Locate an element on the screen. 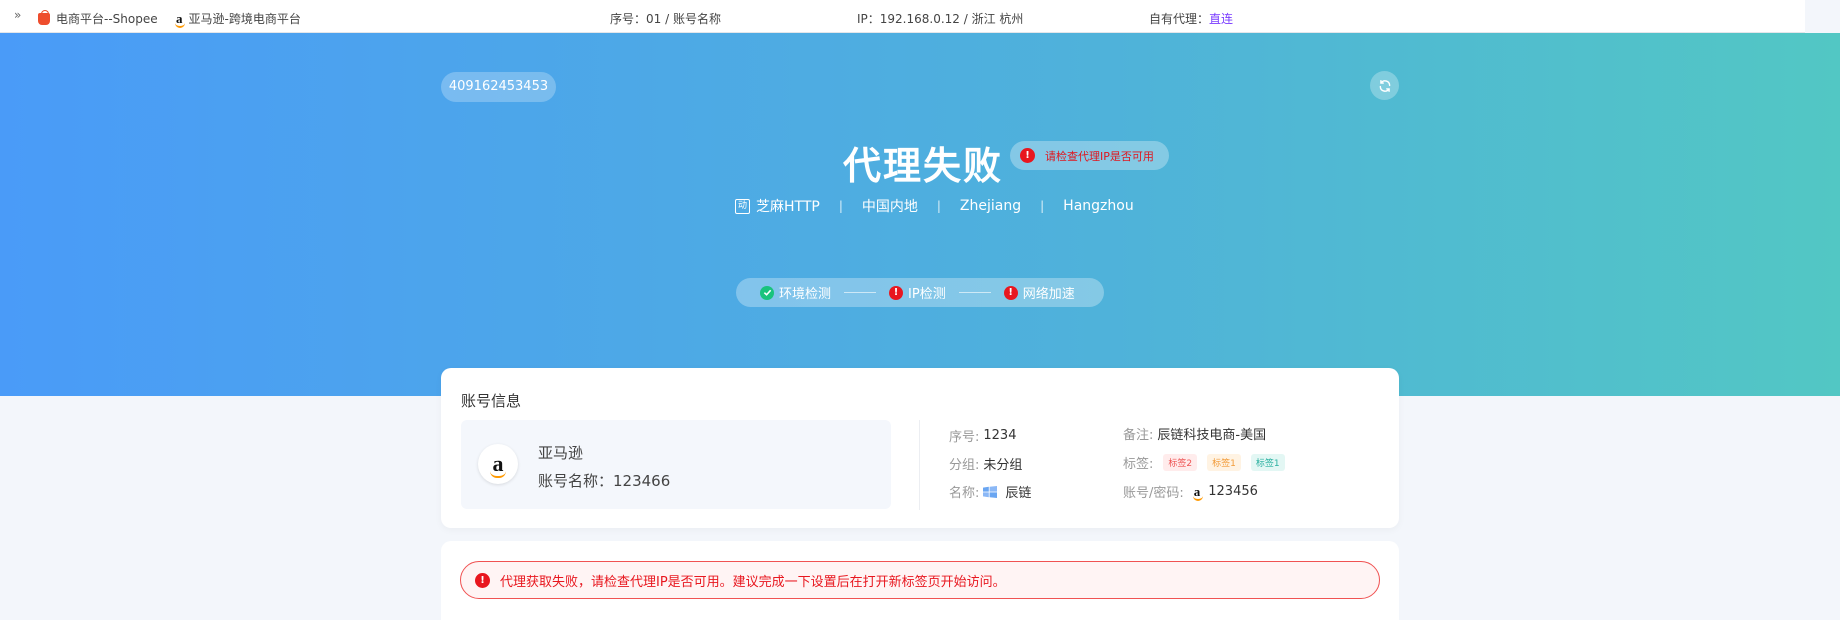  step-network-accel: ! 网络加速 is located at coordinates (1039, 292).